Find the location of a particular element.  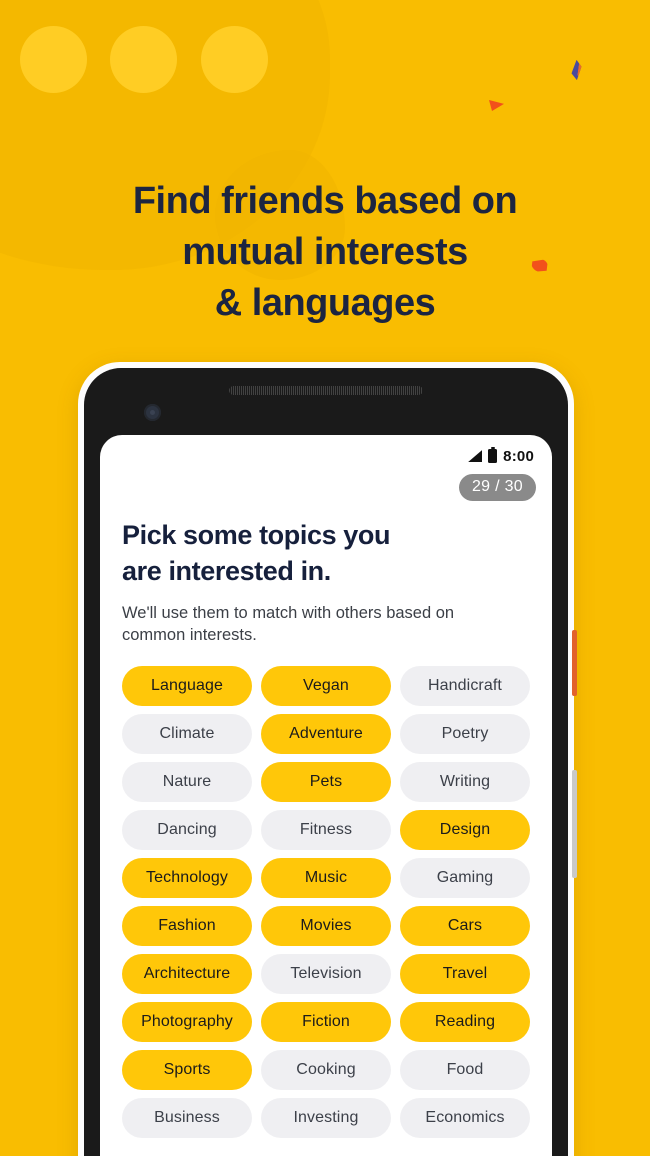

topic-chip-television: Television is located at coordinates (326, 974).